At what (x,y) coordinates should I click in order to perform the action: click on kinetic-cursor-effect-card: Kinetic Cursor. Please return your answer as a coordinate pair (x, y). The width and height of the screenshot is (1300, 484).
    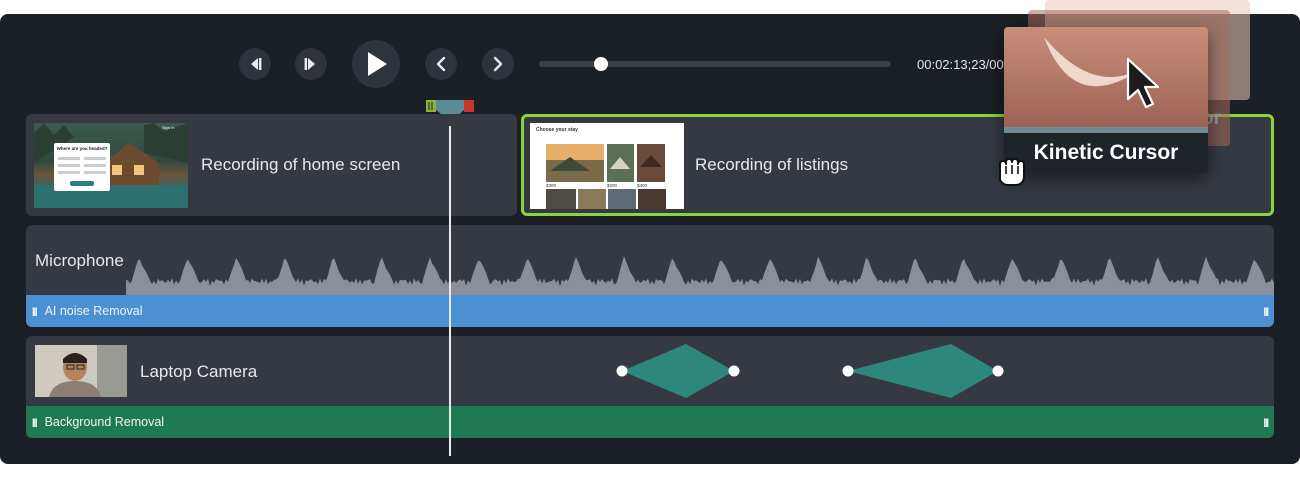
    Looking at the image, I should click on (1106, 100).